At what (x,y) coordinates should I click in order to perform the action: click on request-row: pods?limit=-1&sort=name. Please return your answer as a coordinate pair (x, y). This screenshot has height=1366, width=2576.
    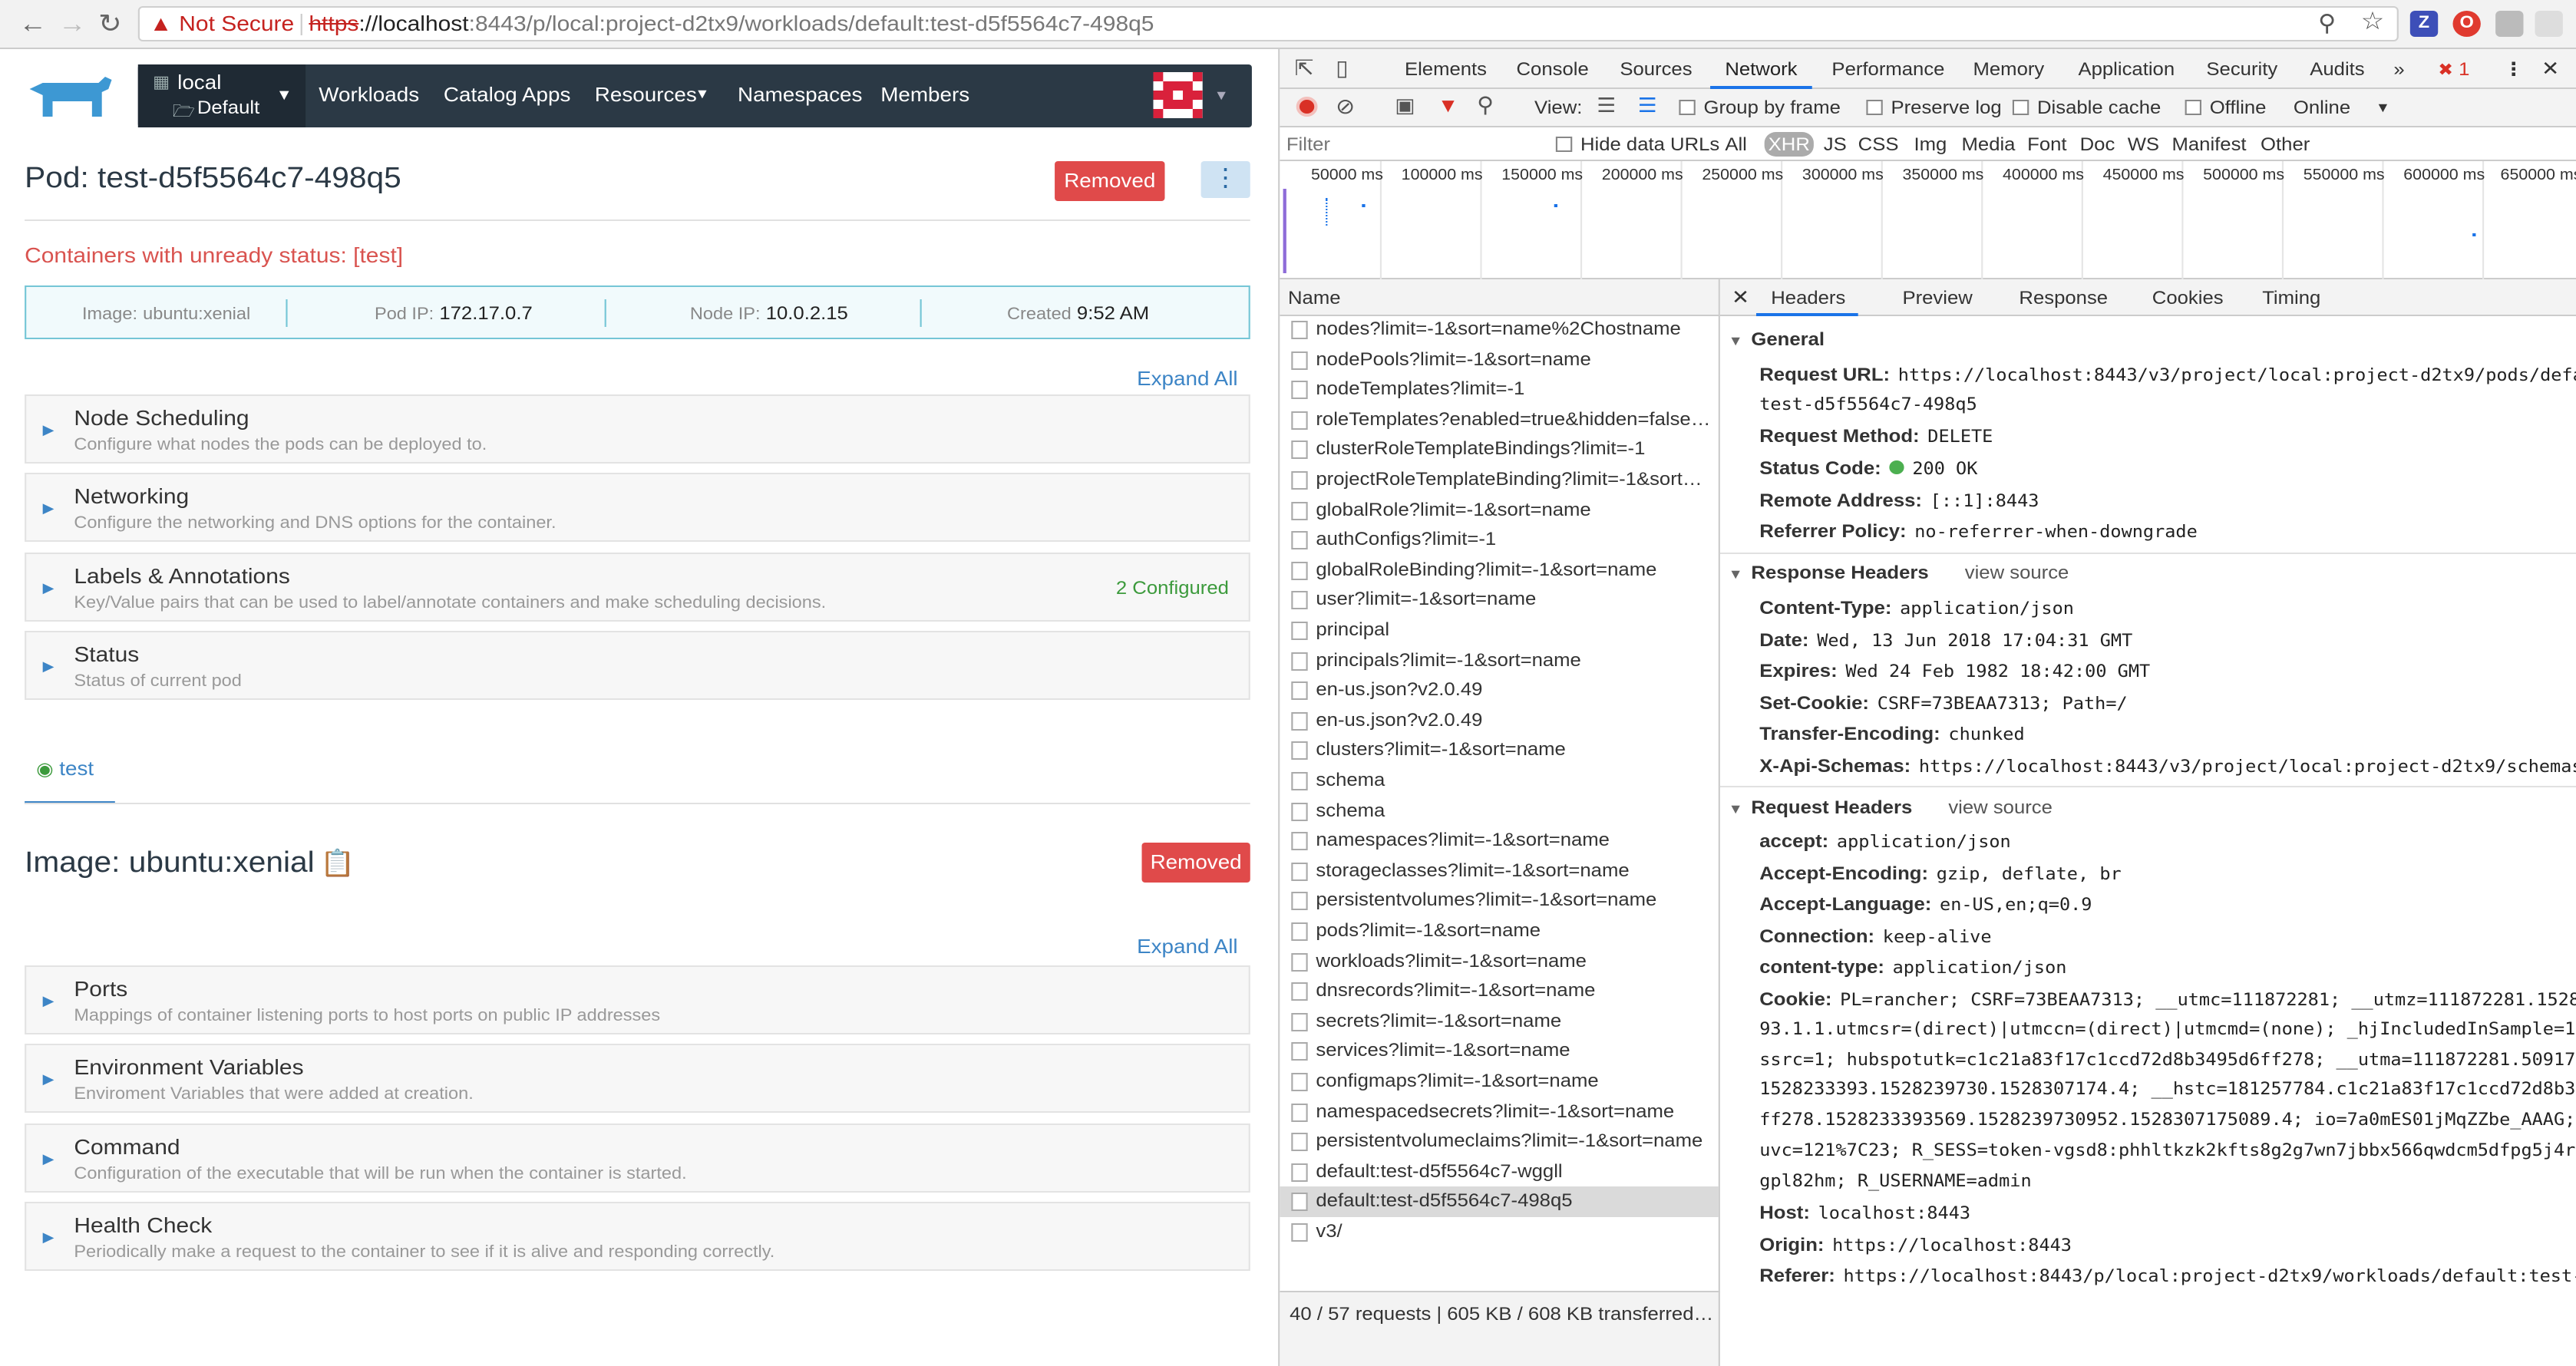
    Looking at the image, I should click on (1499, 931).